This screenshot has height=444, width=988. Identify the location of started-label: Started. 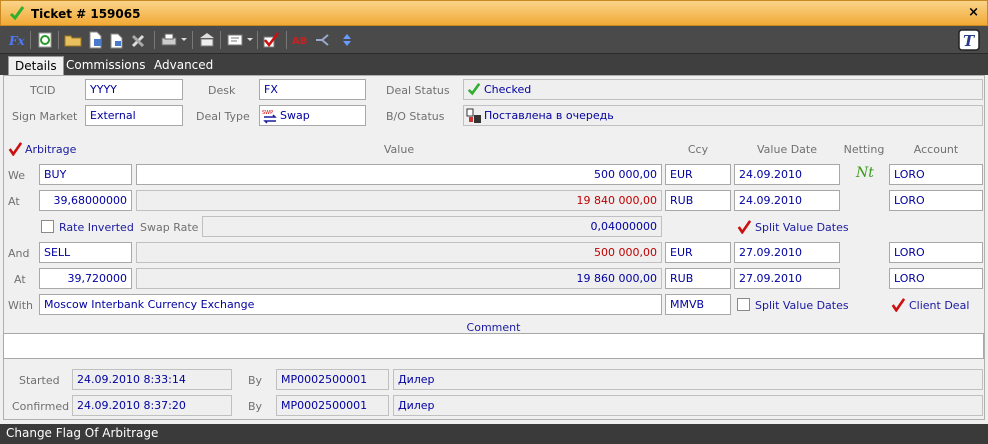
(39, 380).